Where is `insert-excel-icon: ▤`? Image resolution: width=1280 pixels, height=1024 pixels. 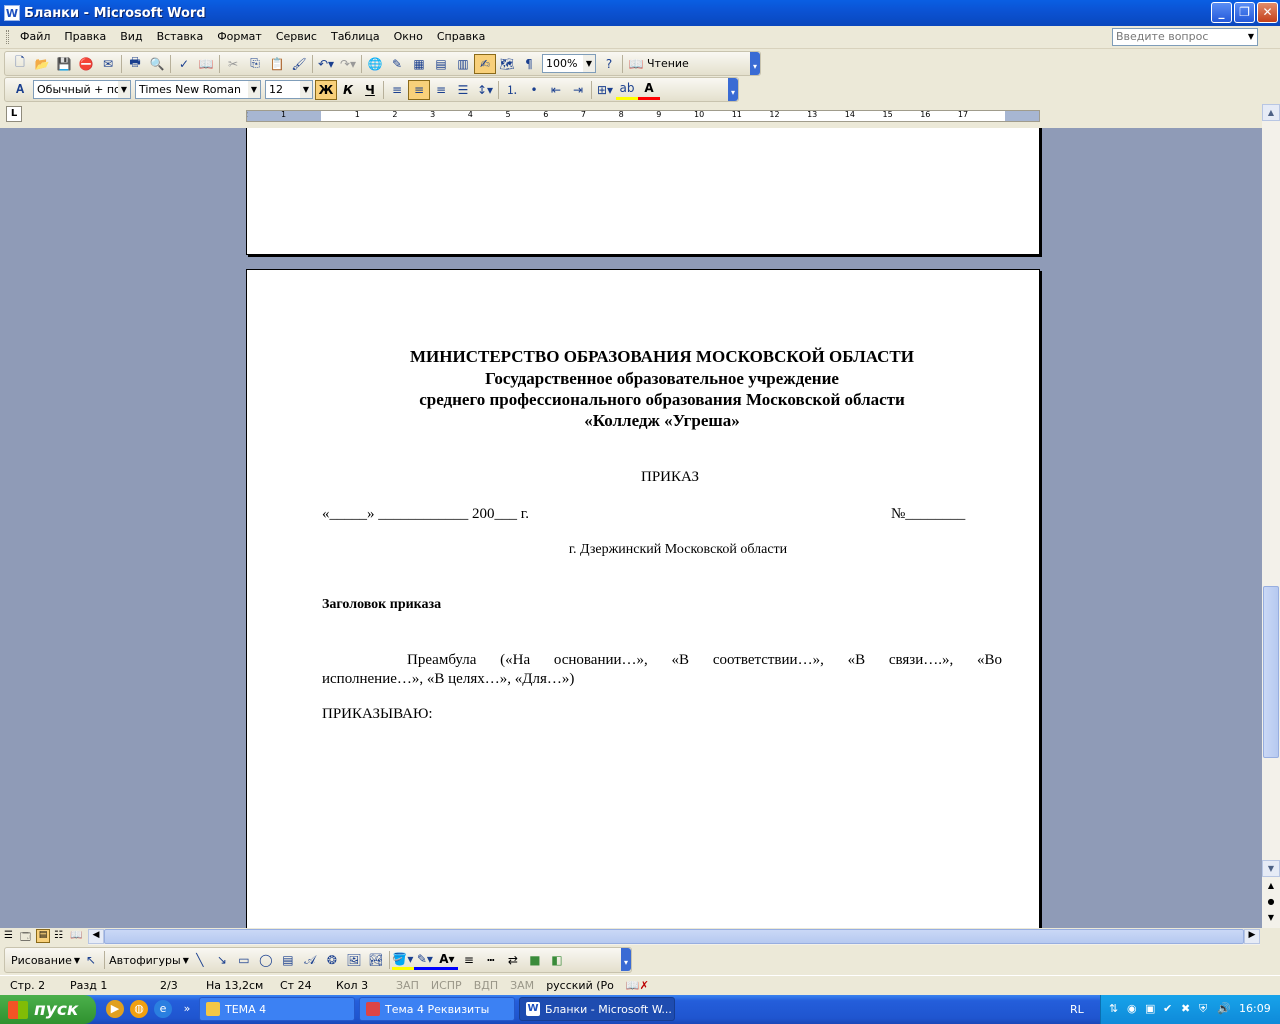 insert-excel-icon: ▤ is located at coordinates (441, 64).